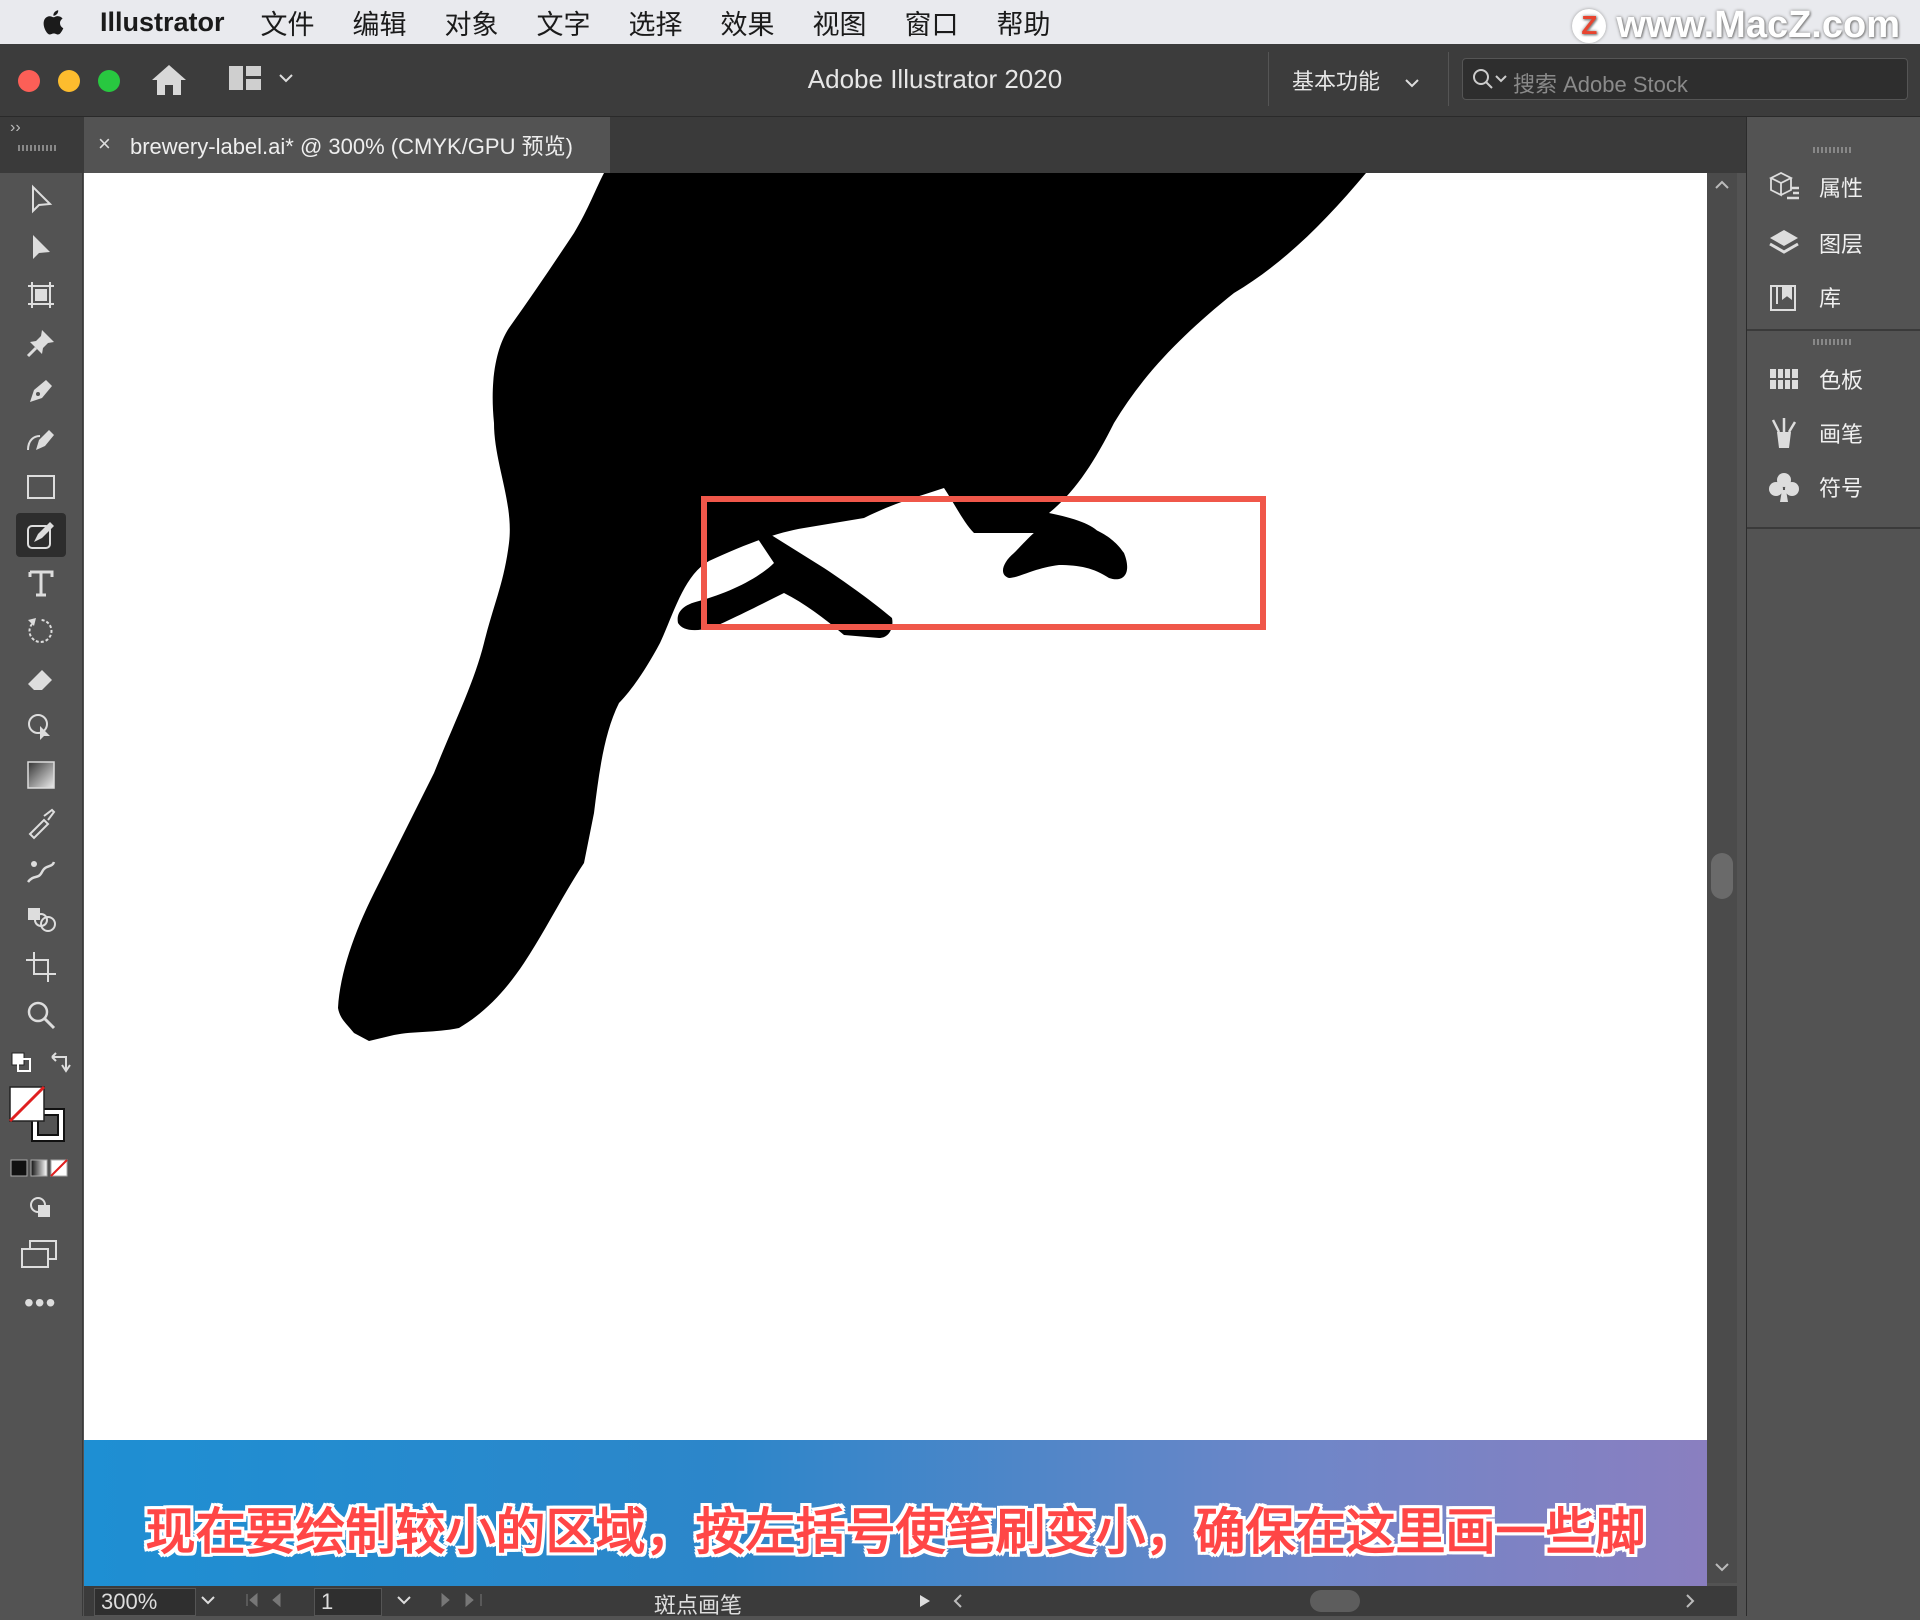 Image resolution: width=1920 pixels, height=1620 pixels. Describe the element at coordinates (1841, 488) in the screenshot. I see `panel-label: 符号` at that location.